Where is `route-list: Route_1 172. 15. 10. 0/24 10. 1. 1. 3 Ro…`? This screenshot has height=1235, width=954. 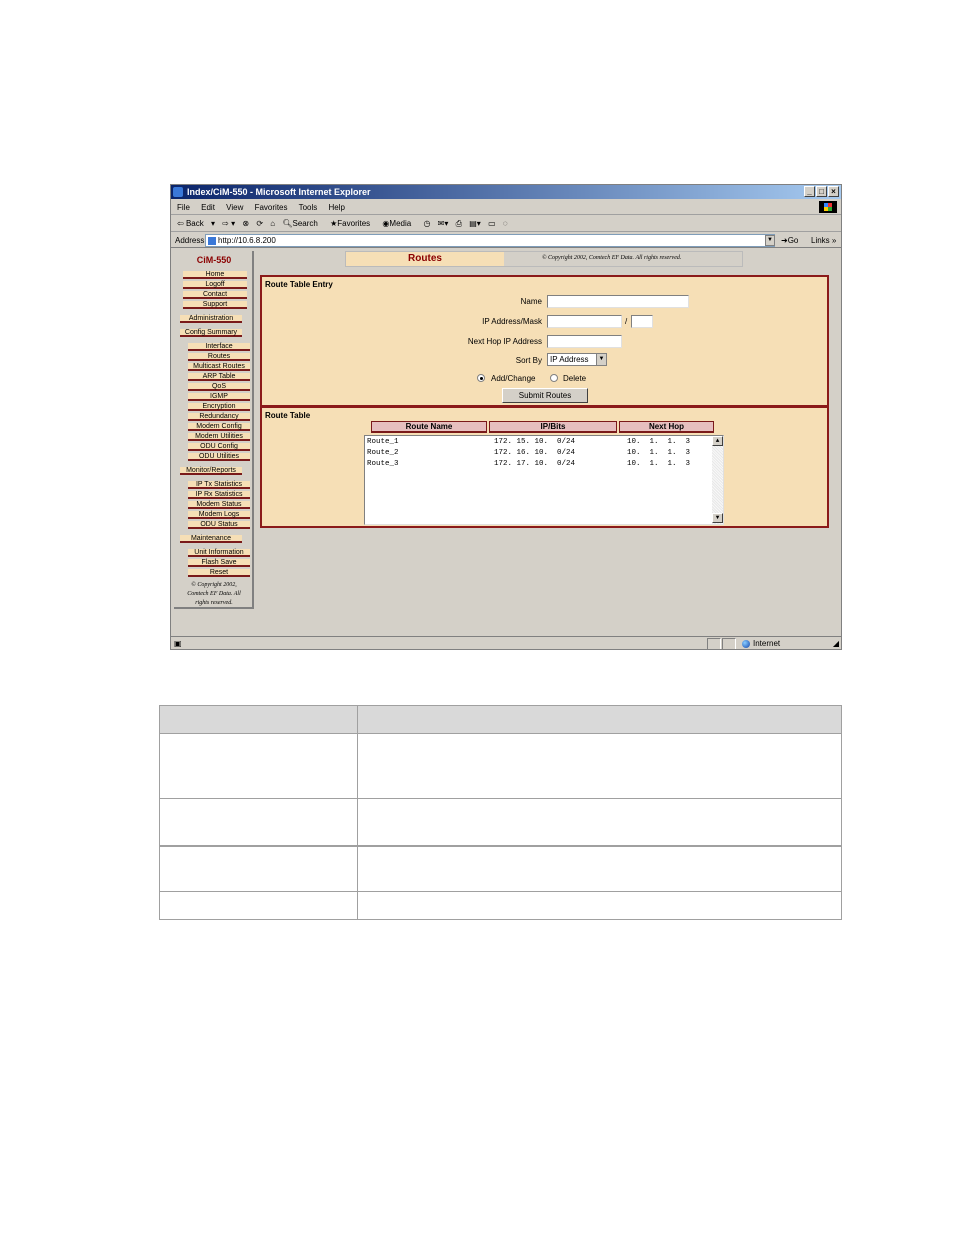
route-list: Route_1 172. 15. 10. 0/24 10. 1. 1. 3 Ro… is located at coordinates (544, 480).